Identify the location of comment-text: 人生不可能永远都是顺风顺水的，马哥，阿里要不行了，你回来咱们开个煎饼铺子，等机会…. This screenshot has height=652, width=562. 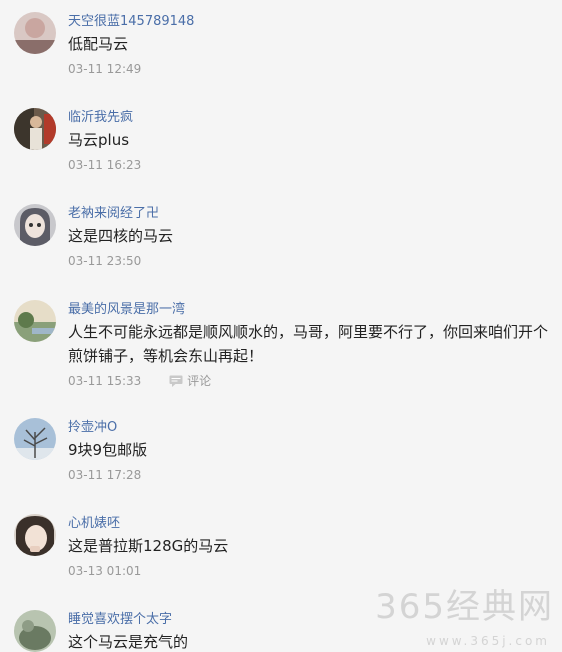
(308, 344).